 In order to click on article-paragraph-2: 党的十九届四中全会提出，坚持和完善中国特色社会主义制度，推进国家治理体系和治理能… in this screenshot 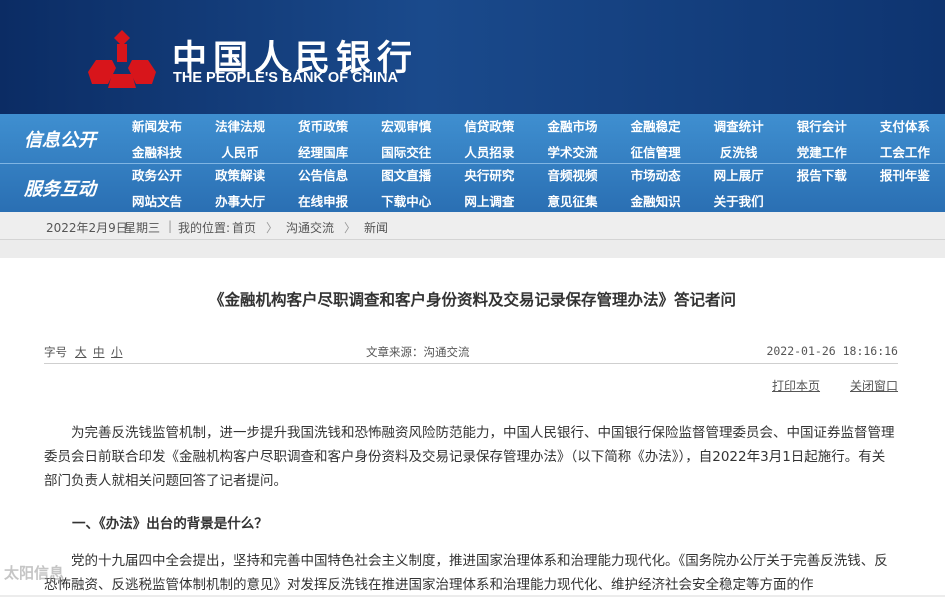, I will do `click(466, 573)`.